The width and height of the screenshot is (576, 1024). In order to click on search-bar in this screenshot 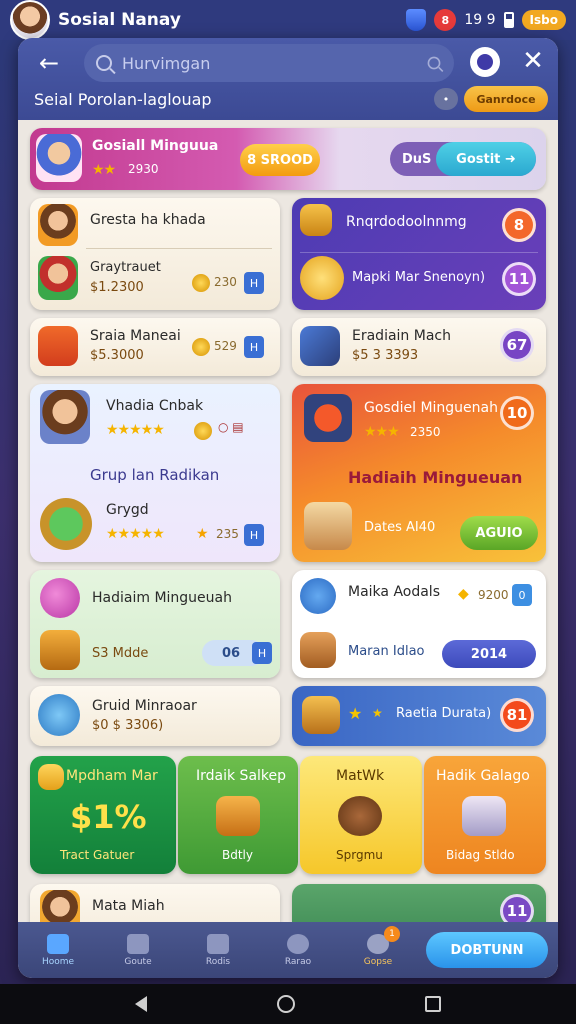, I will do `click(269, 63)`.